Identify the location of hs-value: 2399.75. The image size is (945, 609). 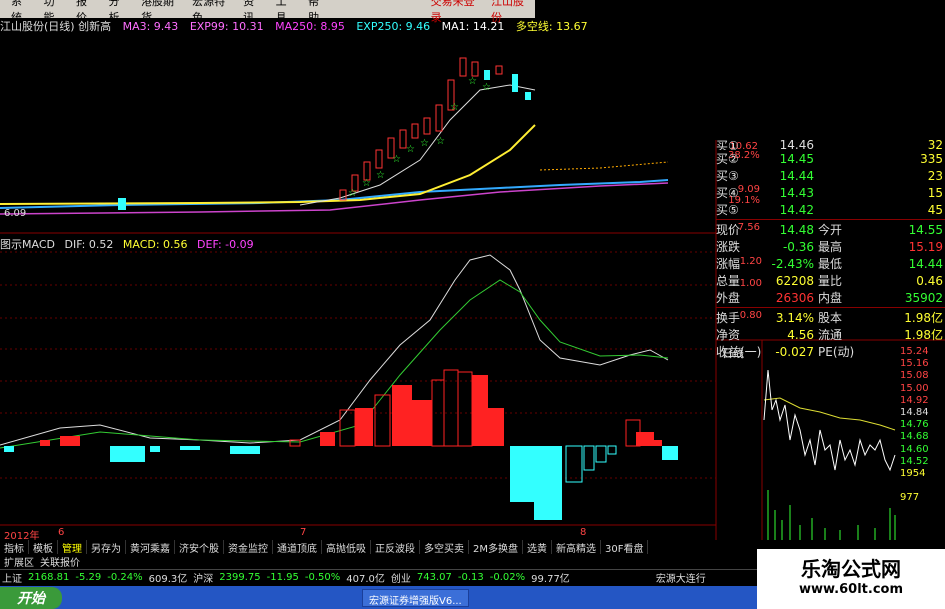
(240, 577).